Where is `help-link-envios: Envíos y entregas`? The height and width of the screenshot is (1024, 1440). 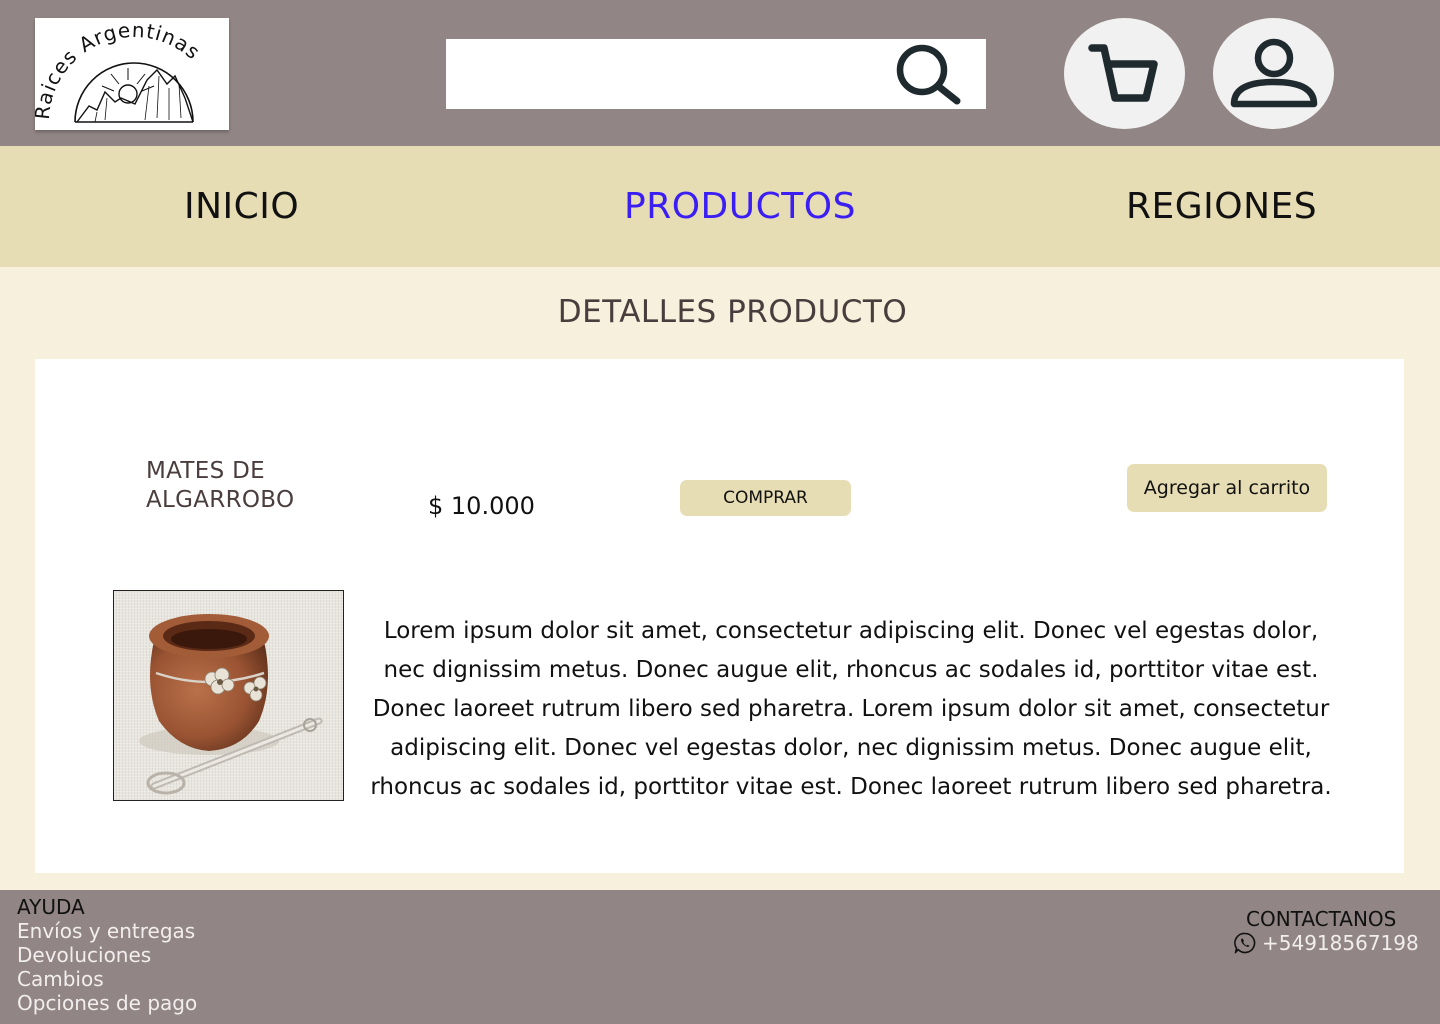 help-link-envios: Envíos y entregas is located at coordinates (106, 931).